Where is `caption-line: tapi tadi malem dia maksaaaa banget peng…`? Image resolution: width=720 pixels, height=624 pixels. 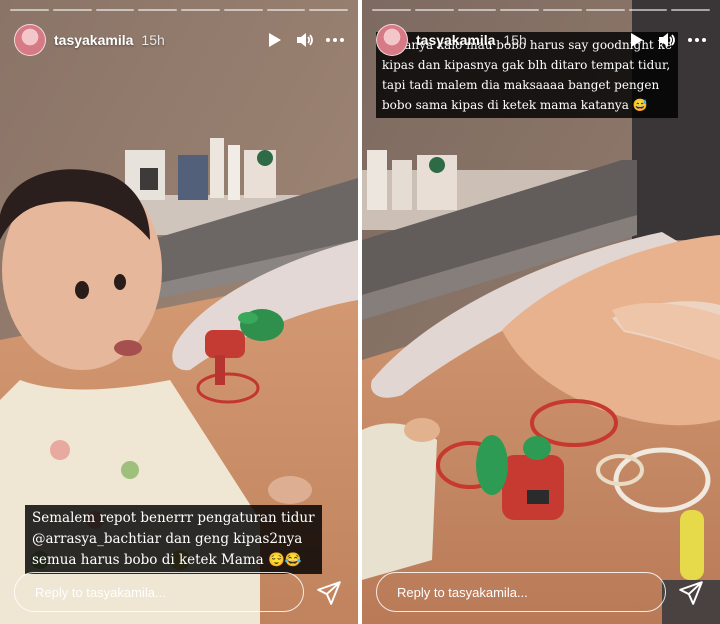 caption-line: tapi tadi malem dia maksaaaa banget peng… is located at coordinates (521, 85).